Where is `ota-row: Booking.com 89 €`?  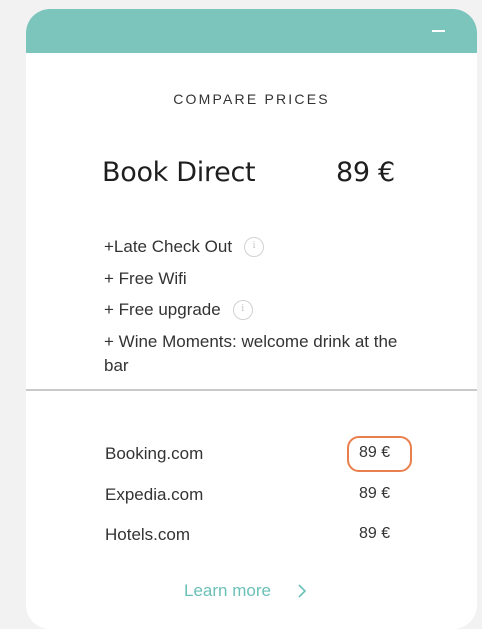 ota-row: Booking.com 89 € is located at coordinates (265, 456).